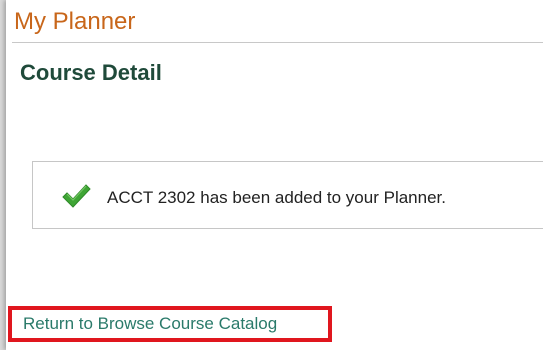  Describe the element at coordinates (277, 42) in the screenshot. I see `title-divider` at that location.